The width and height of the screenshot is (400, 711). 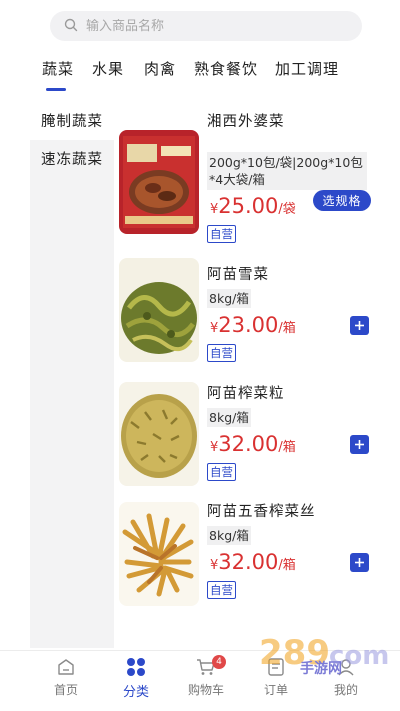 I want to click on product-item: 阿苗榨菜粒 8kg/箱 ¥32.00/箱 自营, so click(x=250, y=441).